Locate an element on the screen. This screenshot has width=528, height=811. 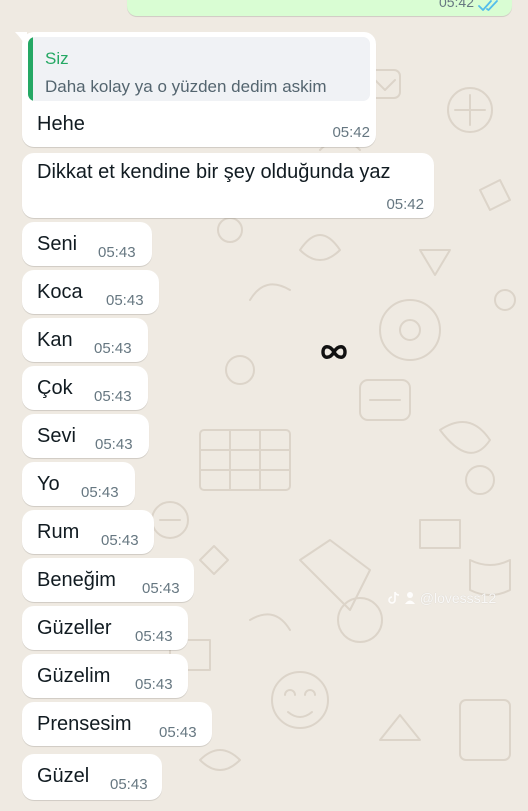
message-text: Rum is located at coordinates (58, 532).